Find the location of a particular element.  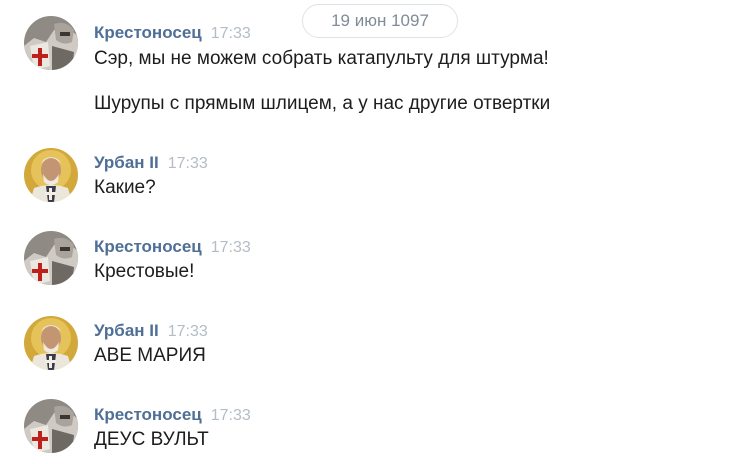

date-divider: 19 июн 1097 is located at coordinates (380, 21).